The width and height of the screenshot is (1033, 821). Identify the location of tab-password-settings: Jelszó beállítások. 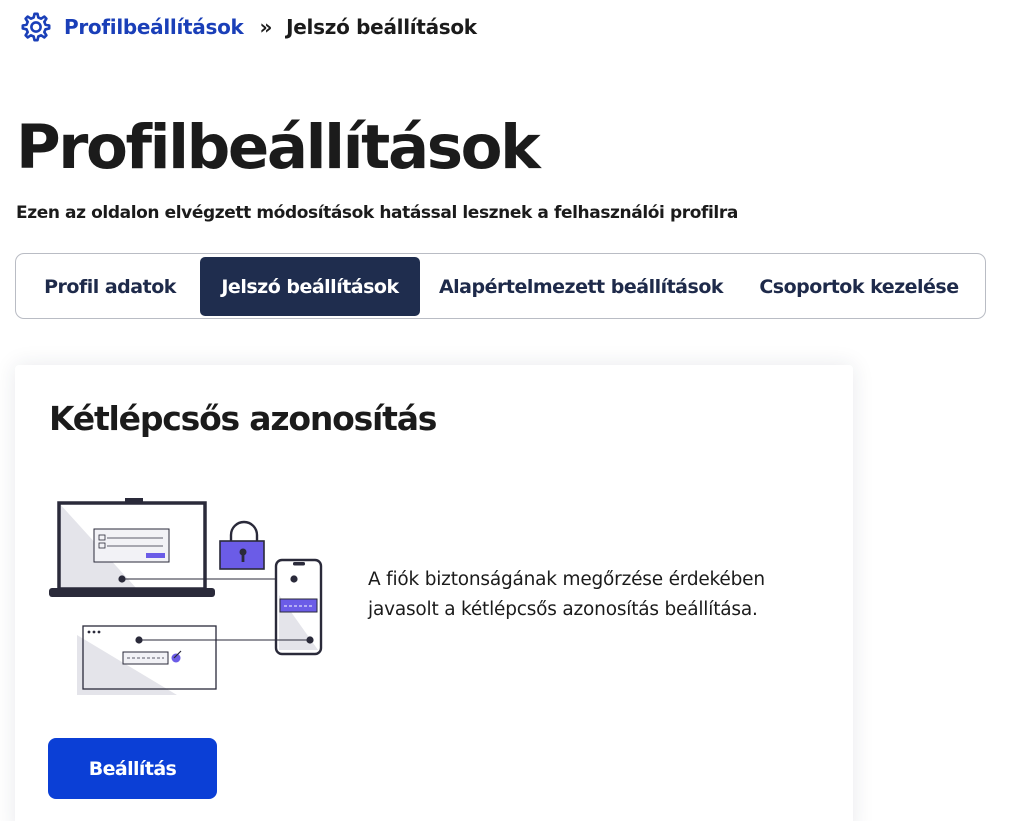
(310, 286).